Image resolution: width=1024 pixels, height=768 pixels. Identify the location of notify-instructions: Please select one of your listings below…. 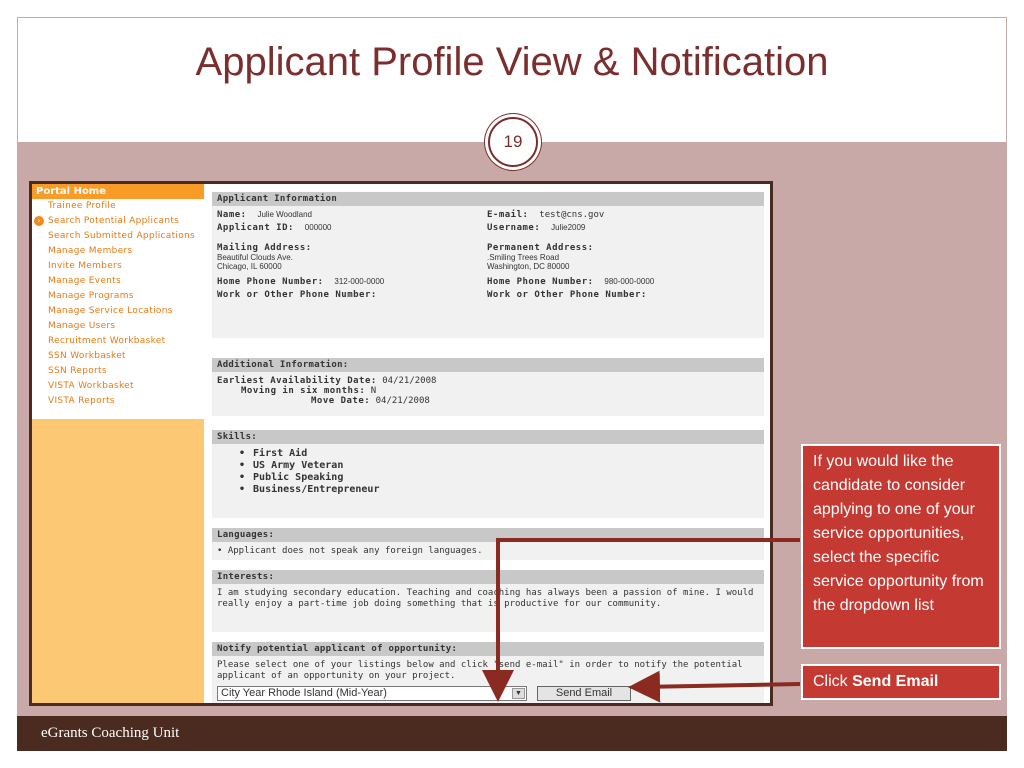
(480, 670).